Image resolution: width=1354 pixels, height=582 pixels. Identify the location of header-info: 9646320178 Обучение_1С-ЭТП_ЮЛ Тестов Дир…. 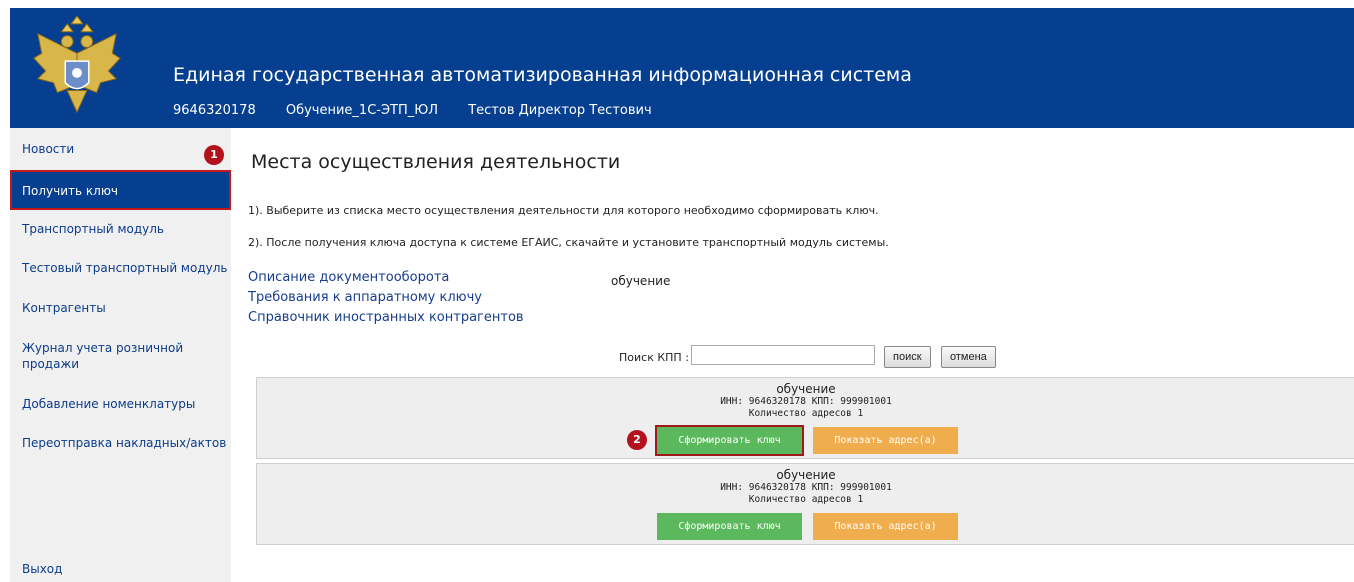
(425, 110).